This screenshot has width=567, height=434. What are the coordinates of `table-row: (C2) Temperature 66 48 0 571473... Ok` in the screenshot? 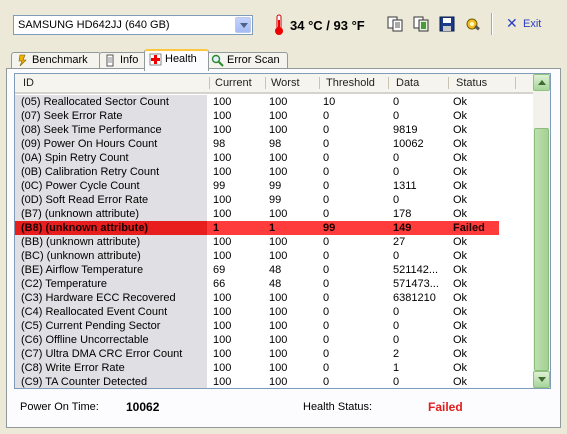 It's located at (274, 284).